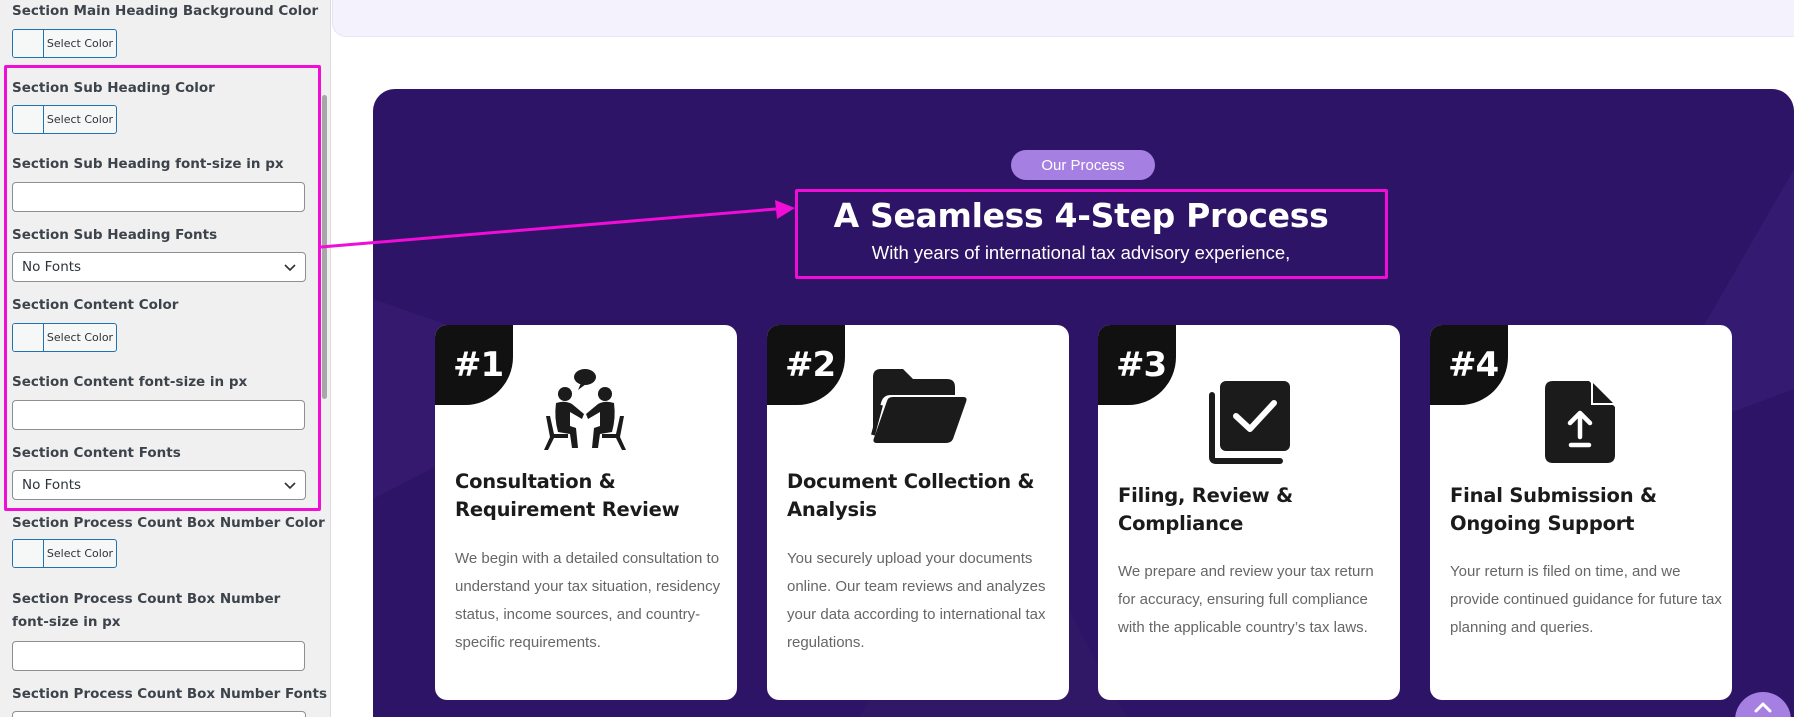  What do you see at coordinates (1553, 509) in the screenshot?
I see `step-title: Final Submission & Ongoing Support` at bounding box center [1553, 509].